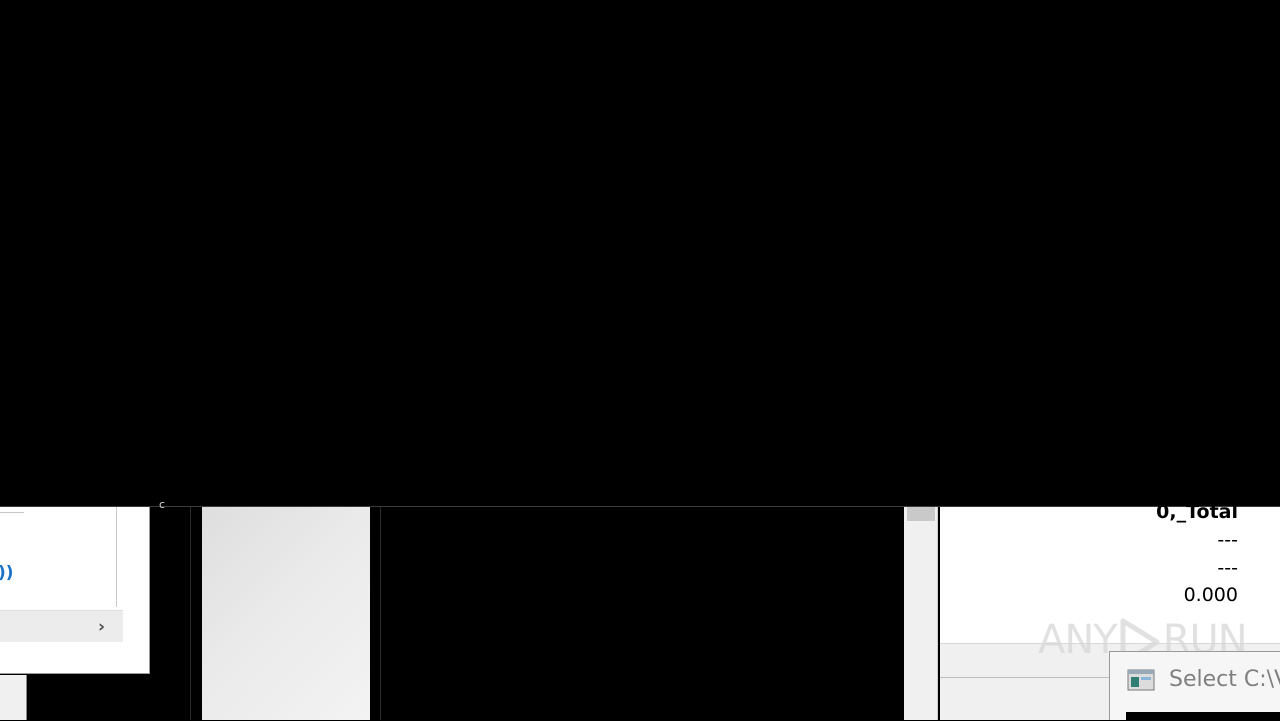  I want to click on command-prompt-window: Select C:\V, so click(1194, 686).